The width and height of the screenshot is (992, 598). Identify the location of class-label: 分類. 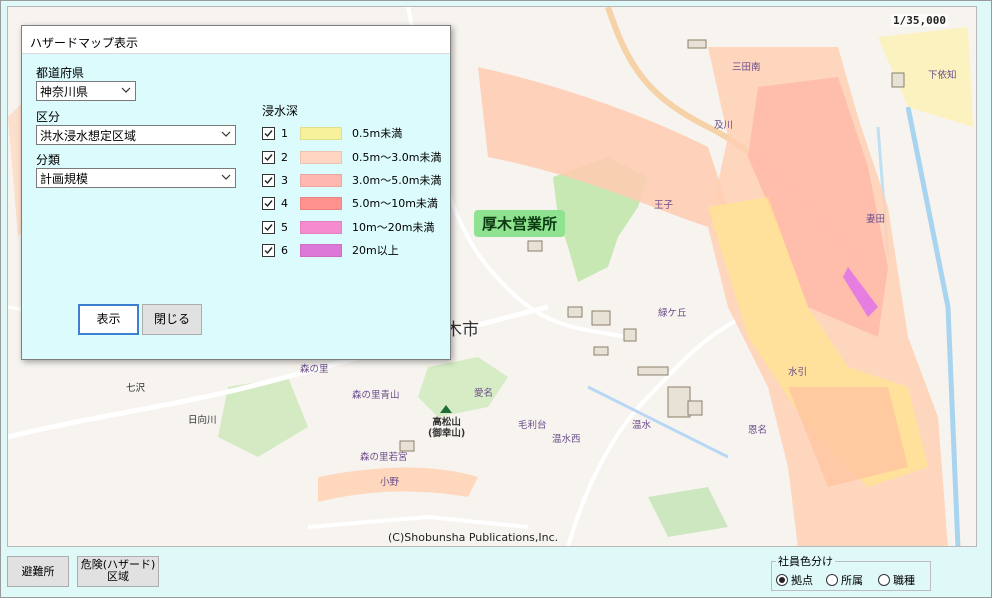
(48, 160).